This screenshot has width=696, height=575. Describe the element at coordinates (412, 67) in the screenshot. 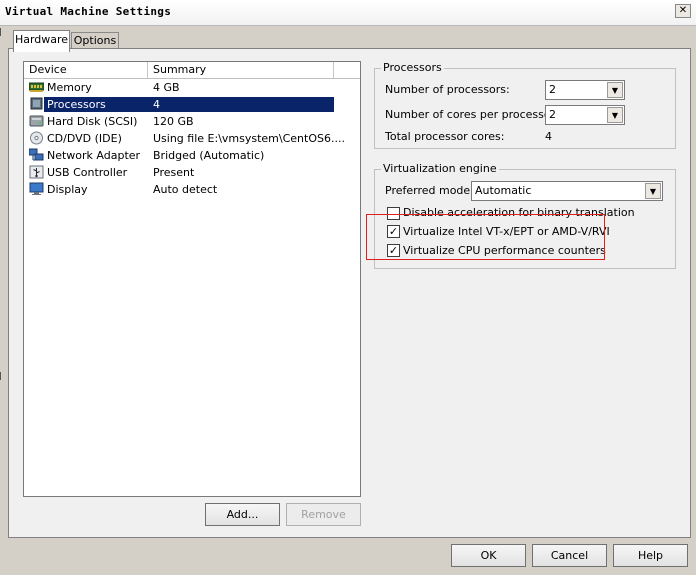

I see `processors-group-label: Processors` at that location.